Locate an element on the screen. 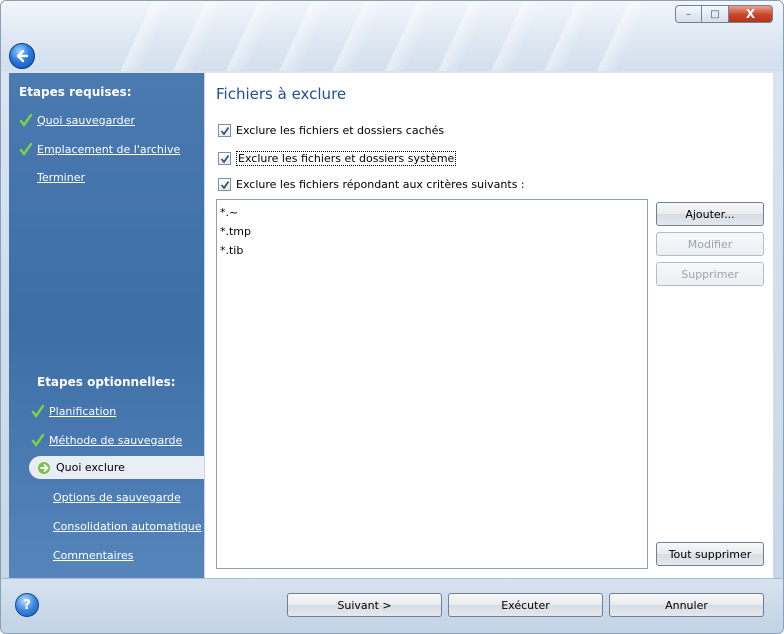 The width and height of the screenshot is (784, 634). step-methode-sauvegarde: Méthode de sauvegarde is located at coordinates (106, 440).